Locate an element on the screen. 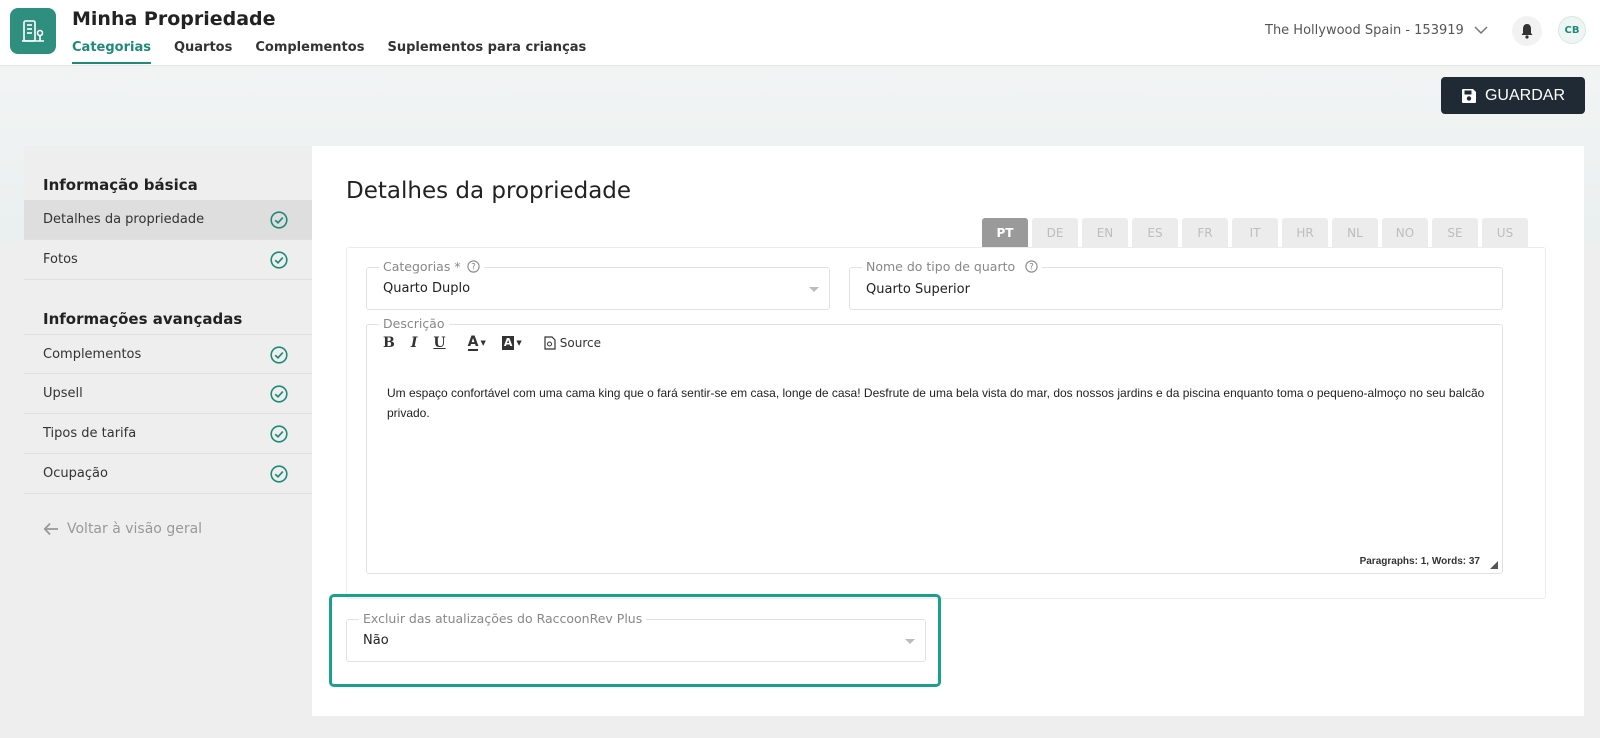  lang-tab-es: ES is located at coordinates (1155, 233).